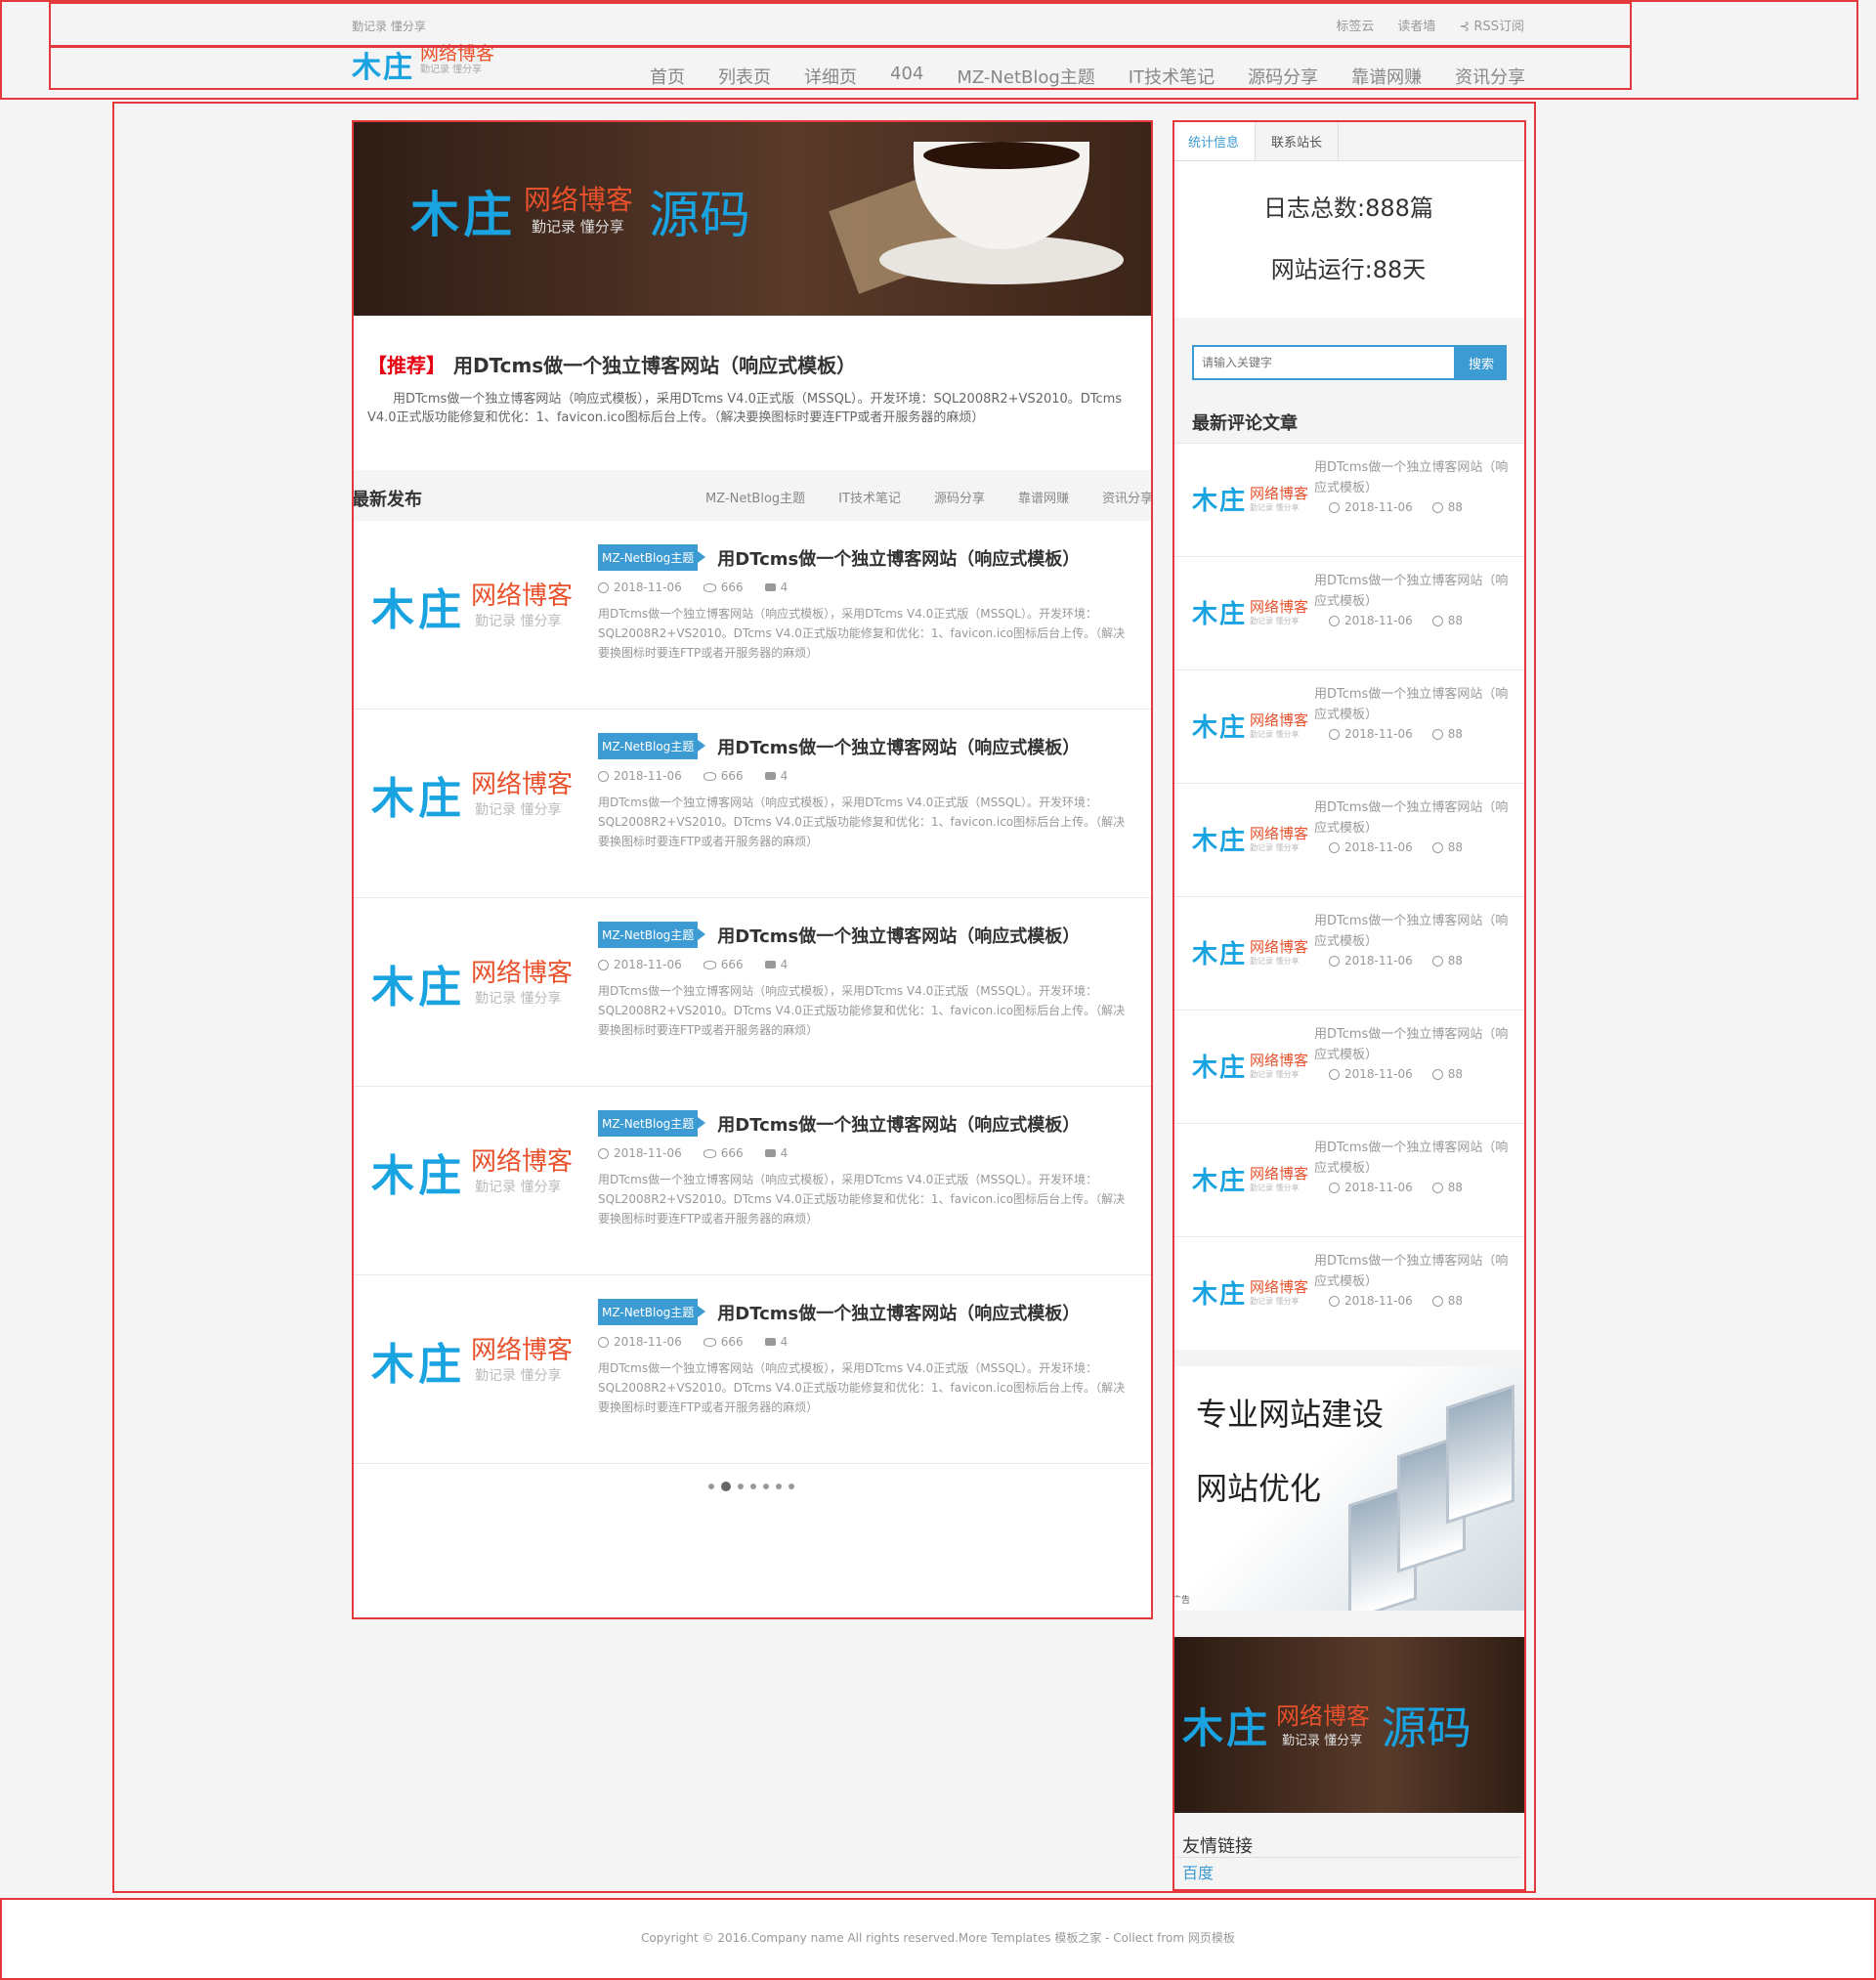 This screenshot has height=1980, width=1876. Describe the element at coordinates (1025, 76) in the screenshot. I see `nav-mz-netblog: MZ-NetBlog主题` at that location.